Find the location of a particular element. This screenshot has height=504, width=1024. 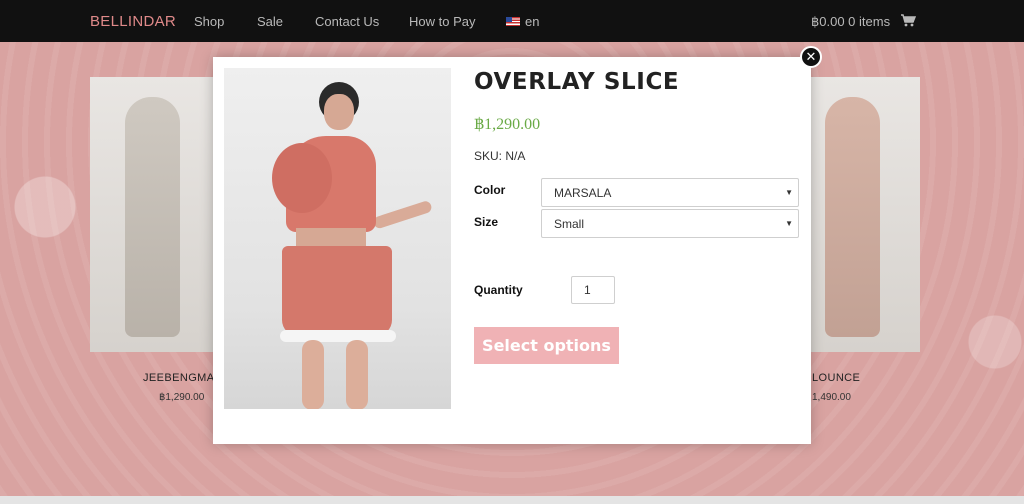

color-select: MARSALA ▼ is located at coordinates (670, 192).